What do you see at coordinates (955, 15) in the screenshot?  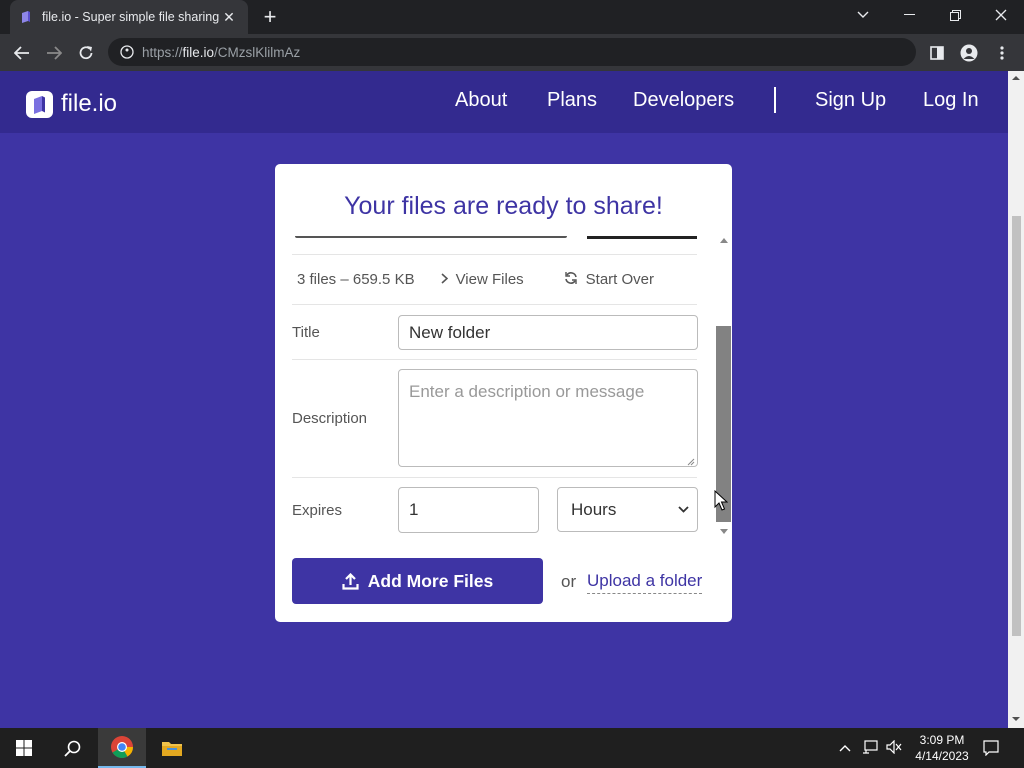 I see `restore-icon` at bounding box center [955, 15].